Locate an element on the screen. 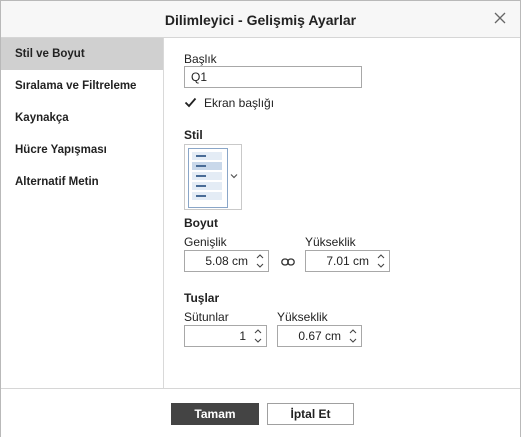 Image resolution: width=521 pixels, height=437 pixels. button-height-spinner: 0.67 cm is located at coordinates (319, 336).